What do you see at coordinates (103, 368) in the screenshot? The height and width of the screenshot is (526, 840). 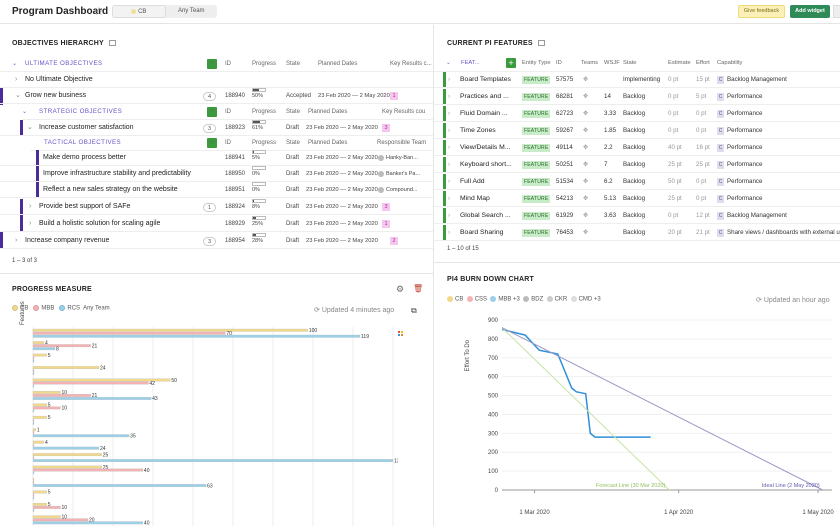 I see `bar-label: 24` at bounding box center [103, 368].